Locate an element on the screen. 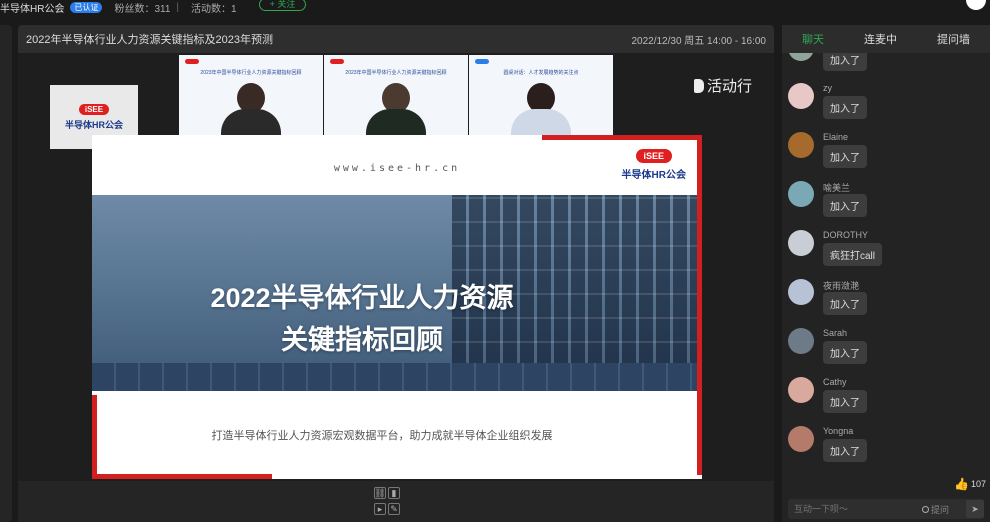  message-nick: Yongna is located at coordinates (838, 431).